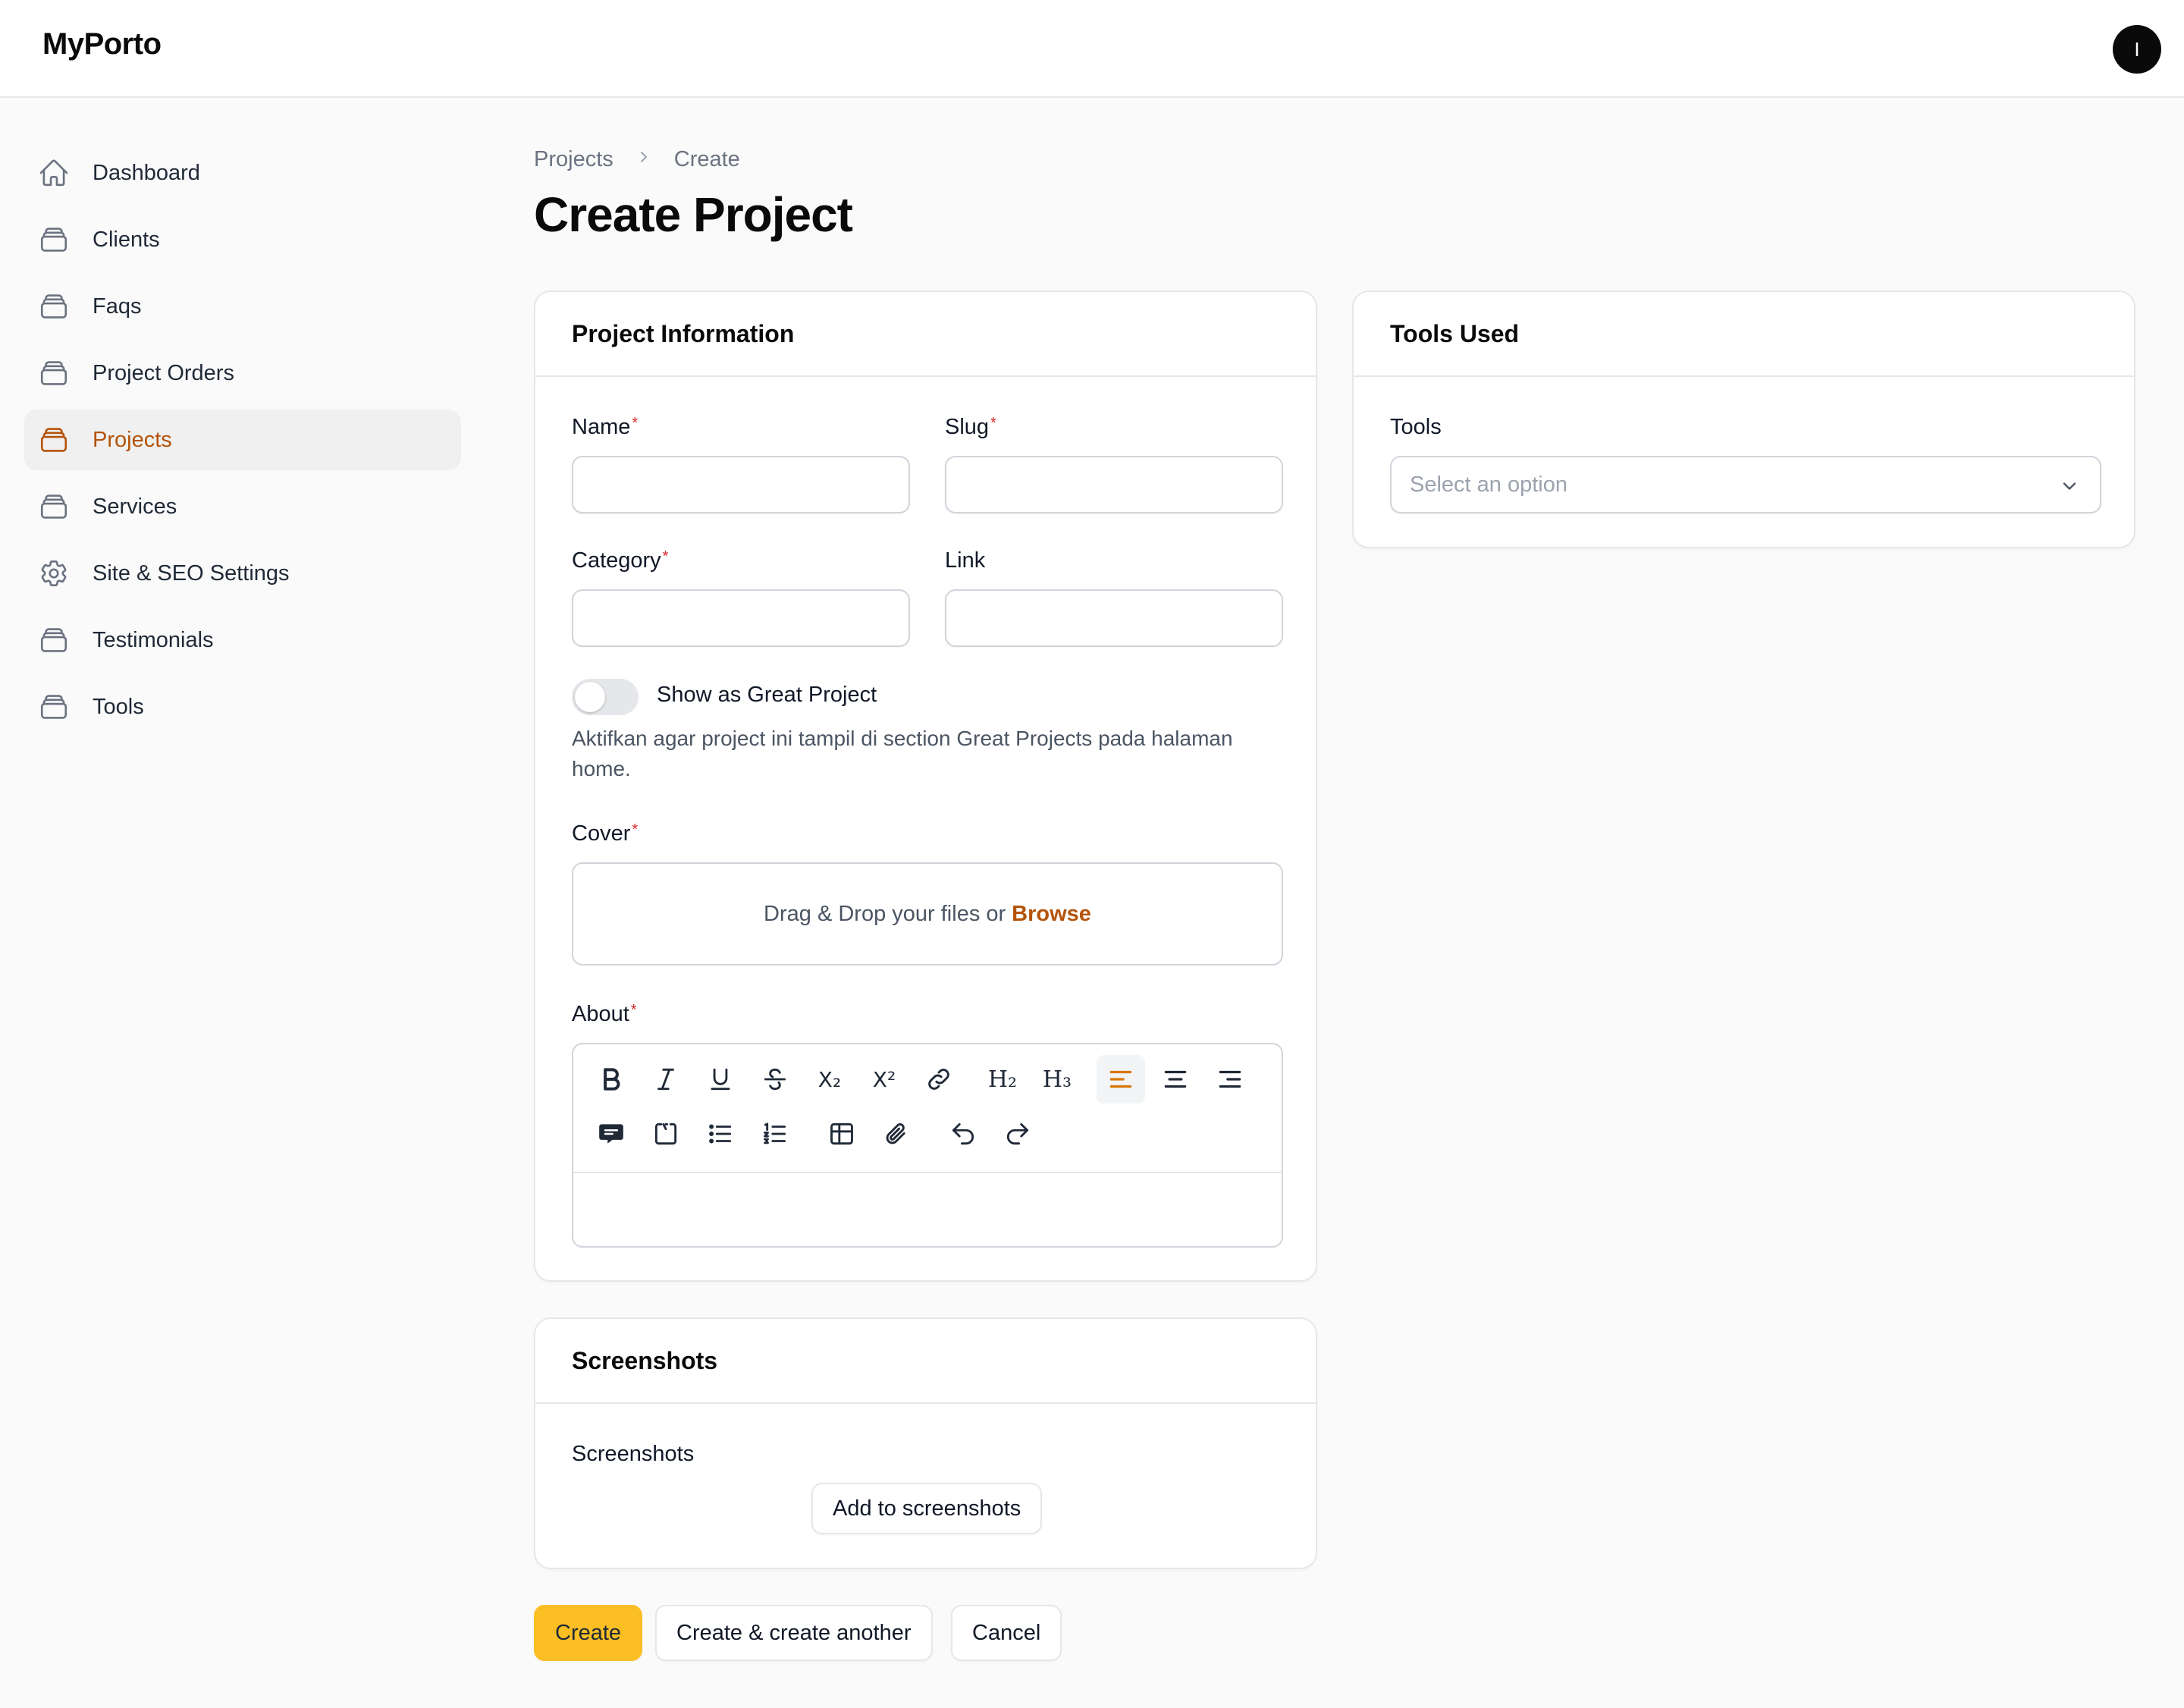 This screenshot has width=2184, height=1708. I want to click on sidebar-item-label: Testimonials, so click(153, 639).